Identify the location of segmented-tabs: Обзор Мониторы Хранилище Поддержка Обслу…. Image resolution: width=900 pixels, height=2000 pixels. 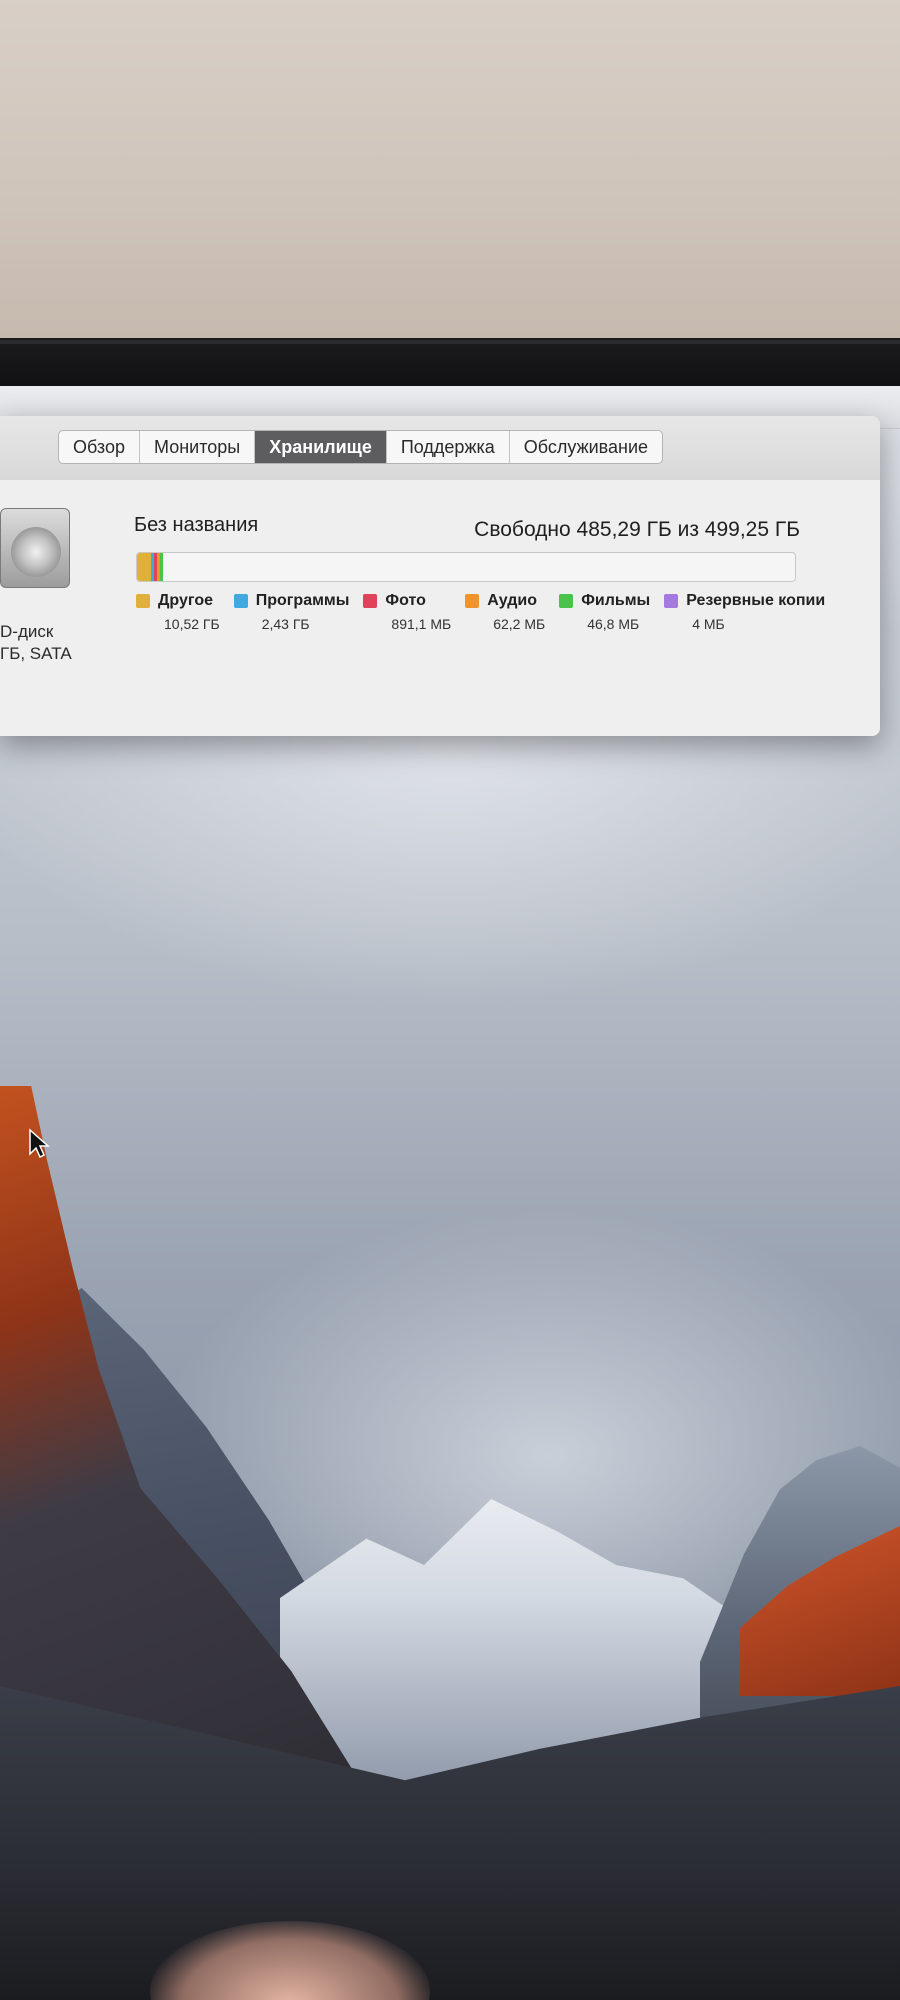
(361, 447).